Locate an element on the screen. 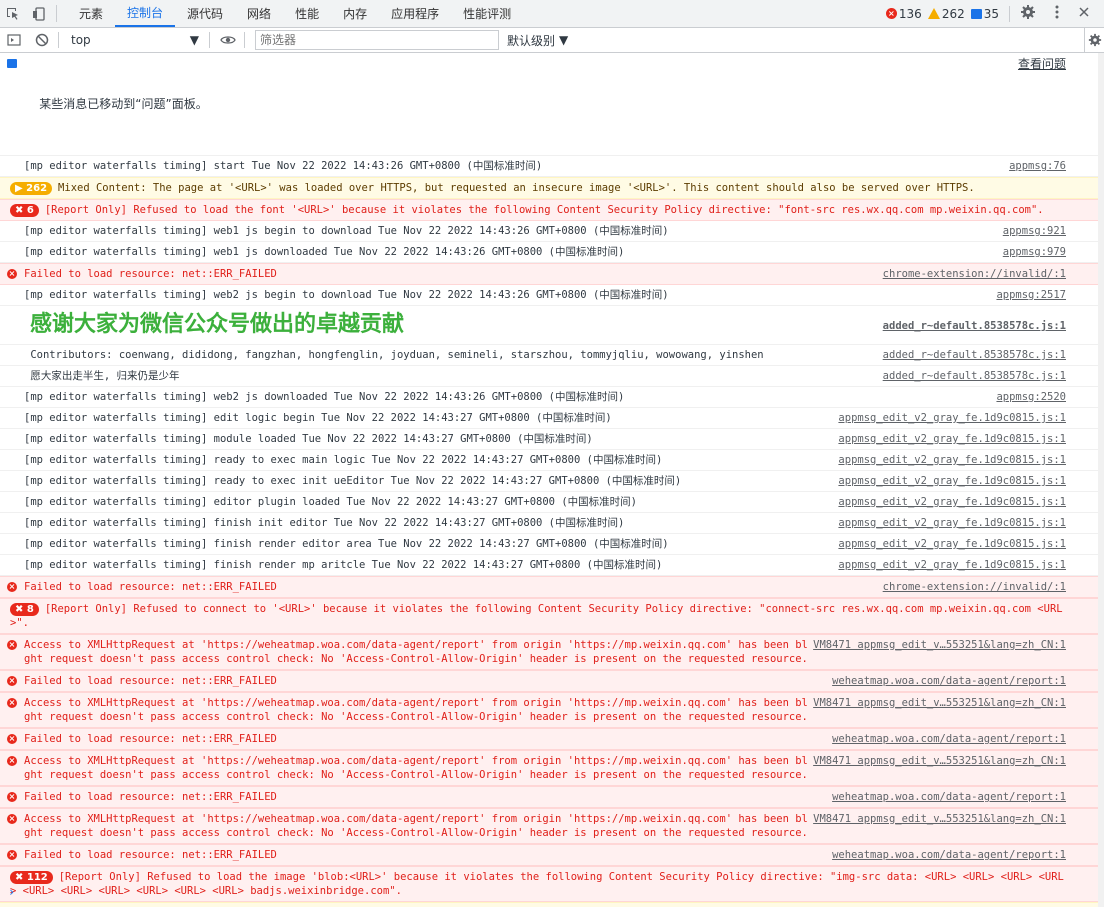 This screenshot has width=1104, height=907. console-settings-gear-icon is located at coordinates (1094, 40).